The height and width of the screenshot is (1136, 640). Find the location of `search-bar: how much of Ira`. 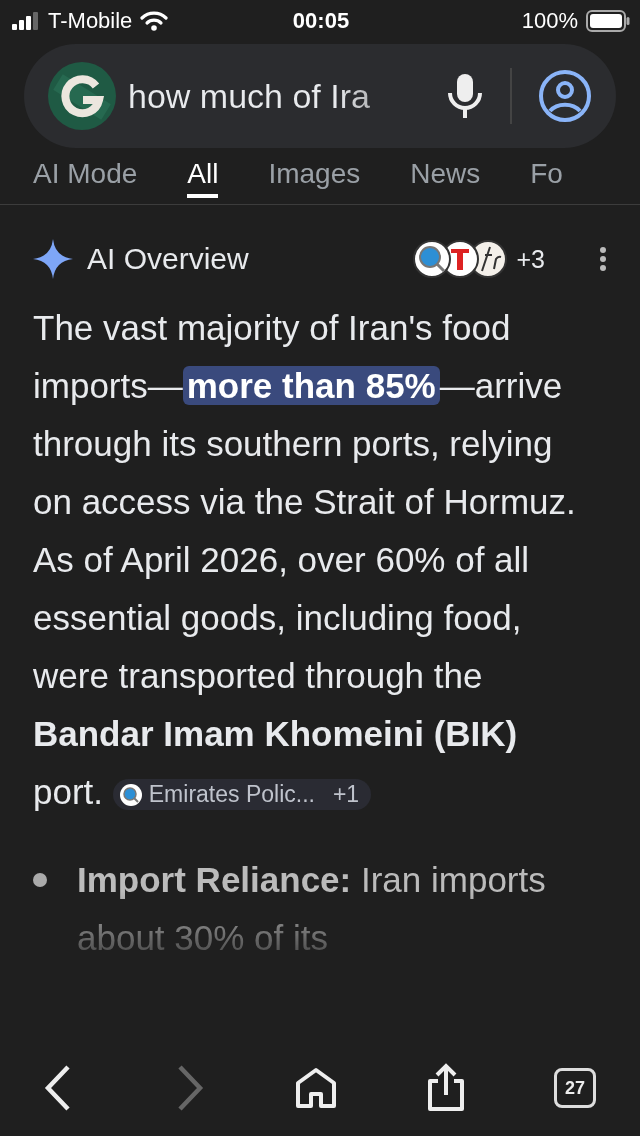

search-bar: how much of Ira is located at coordinates (320, 96).